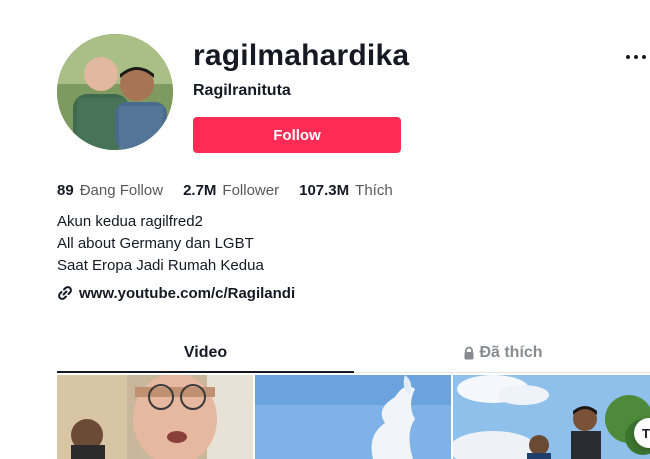 The width and height of the screenshot is (650, 459). What do you see at coordinates (242, 90) in the screenshot?
I see `profile-nickname: Ragilranituta` at bounding box center [242, 90].